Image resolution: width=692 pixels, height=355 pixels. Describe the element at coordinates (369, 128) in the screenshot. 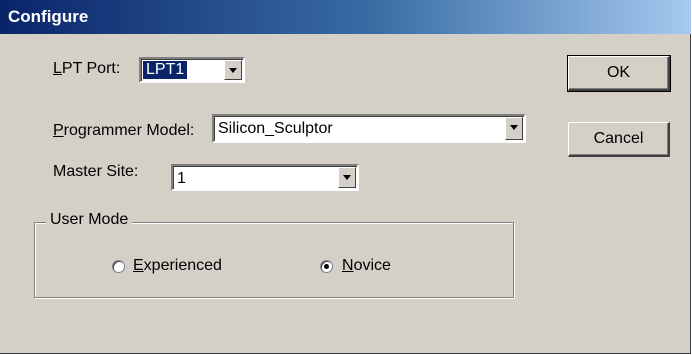

I see `programmer-model-select: Silicon_Sculptor` at that location.